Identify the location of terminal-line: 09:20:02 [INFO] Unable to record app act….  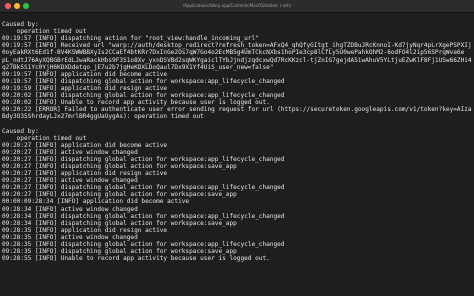
(136, 103).